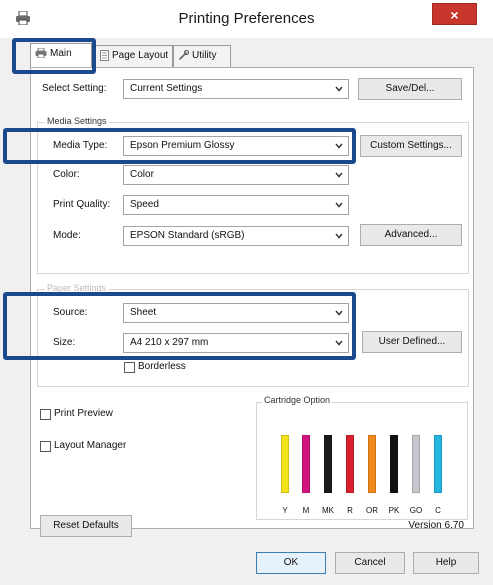  What do you see at coordinates (82, 204) in the screenshot?
I see `print-quality-label: Print Quality:` at bounding box center [82, 204].